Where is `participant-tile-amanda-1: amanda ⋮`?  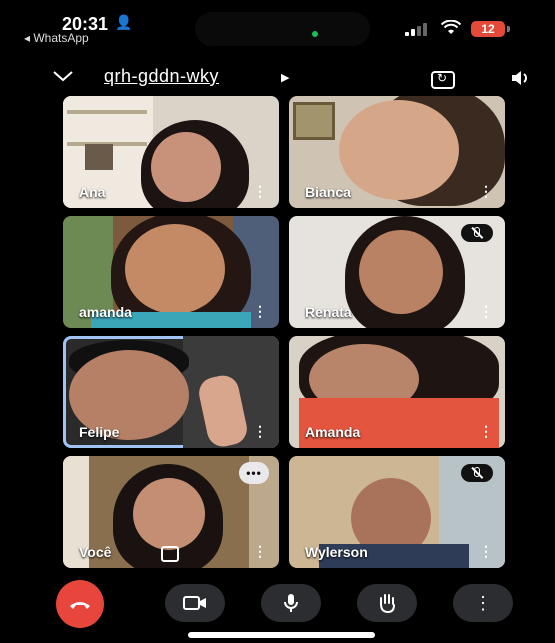
participant-tile-amanda-1: amanda ⋮ is located at coordinates (171, 272).